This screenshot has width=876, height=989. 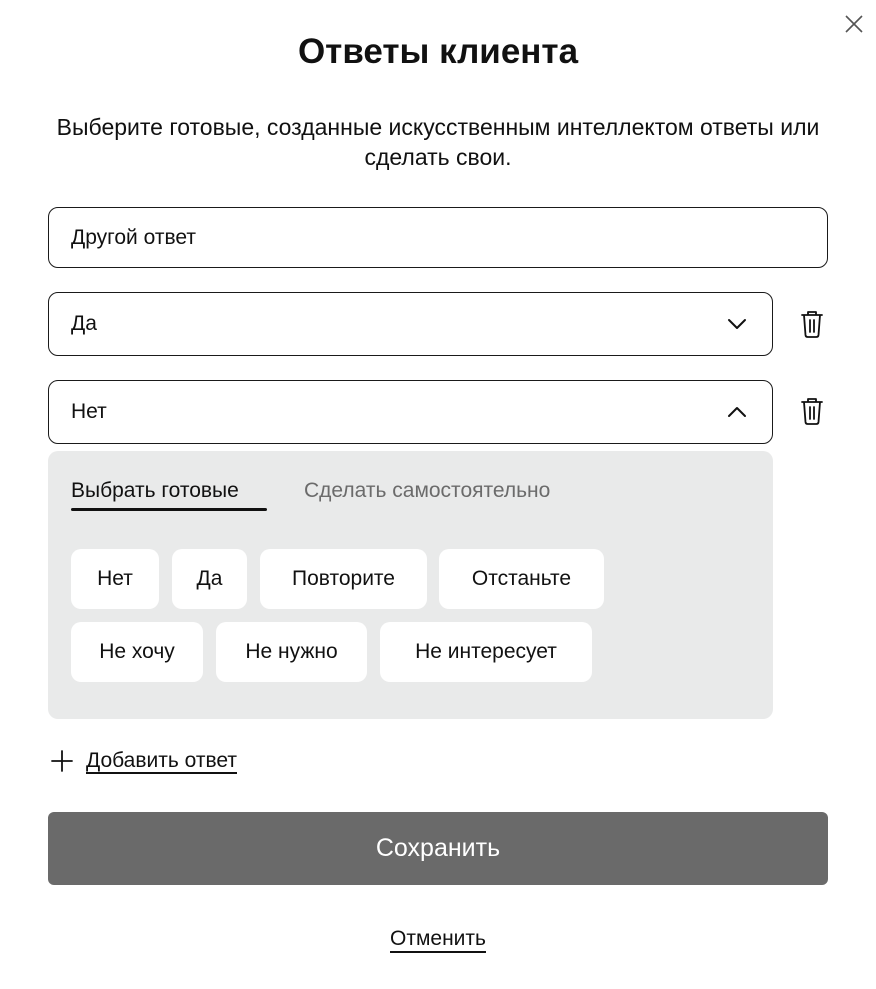 What do you see at coordinates (486, 652) in the screenshot?
I see `suggestion-chip: Не интересует` at bounding box center [486, 652].